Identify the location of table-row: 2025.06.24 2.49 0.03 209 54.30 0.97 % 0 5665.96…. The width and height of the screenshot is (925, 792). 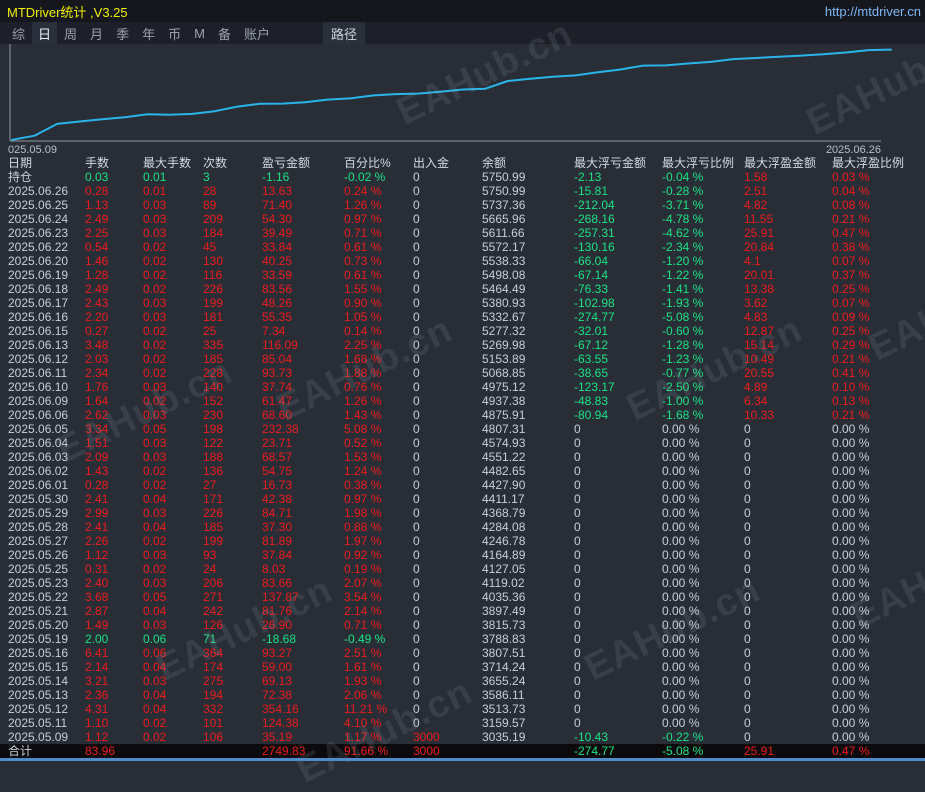
(462, 219).